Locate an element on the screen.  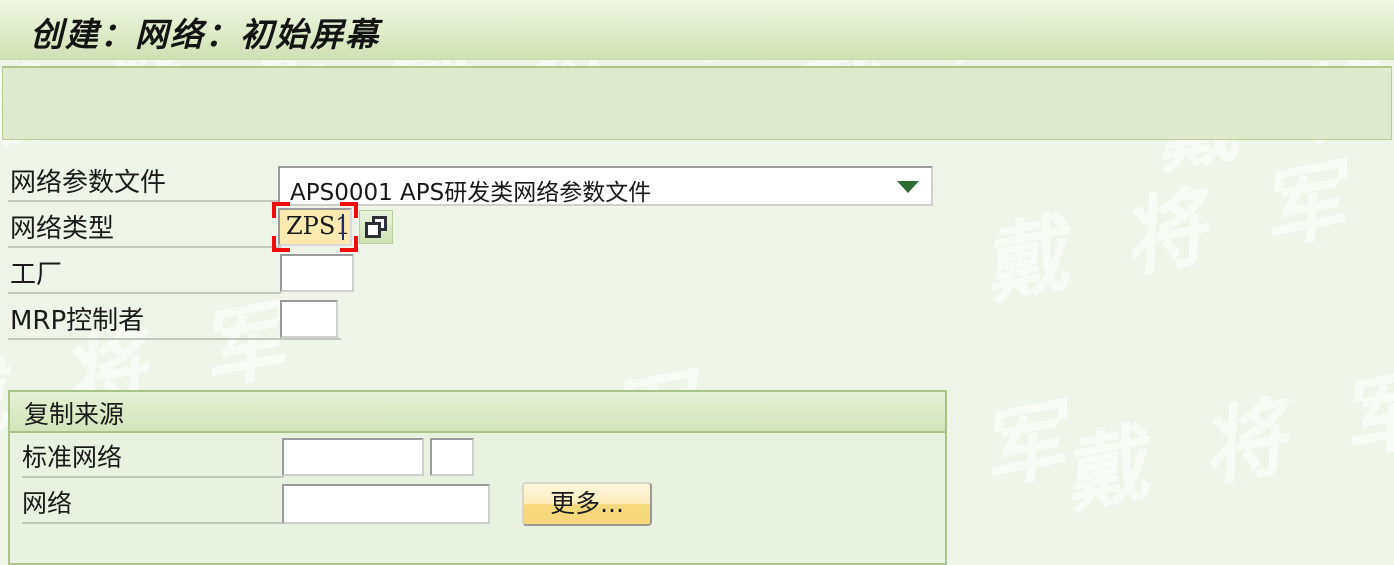
standard-network-input is located at coordinates (353, 457).